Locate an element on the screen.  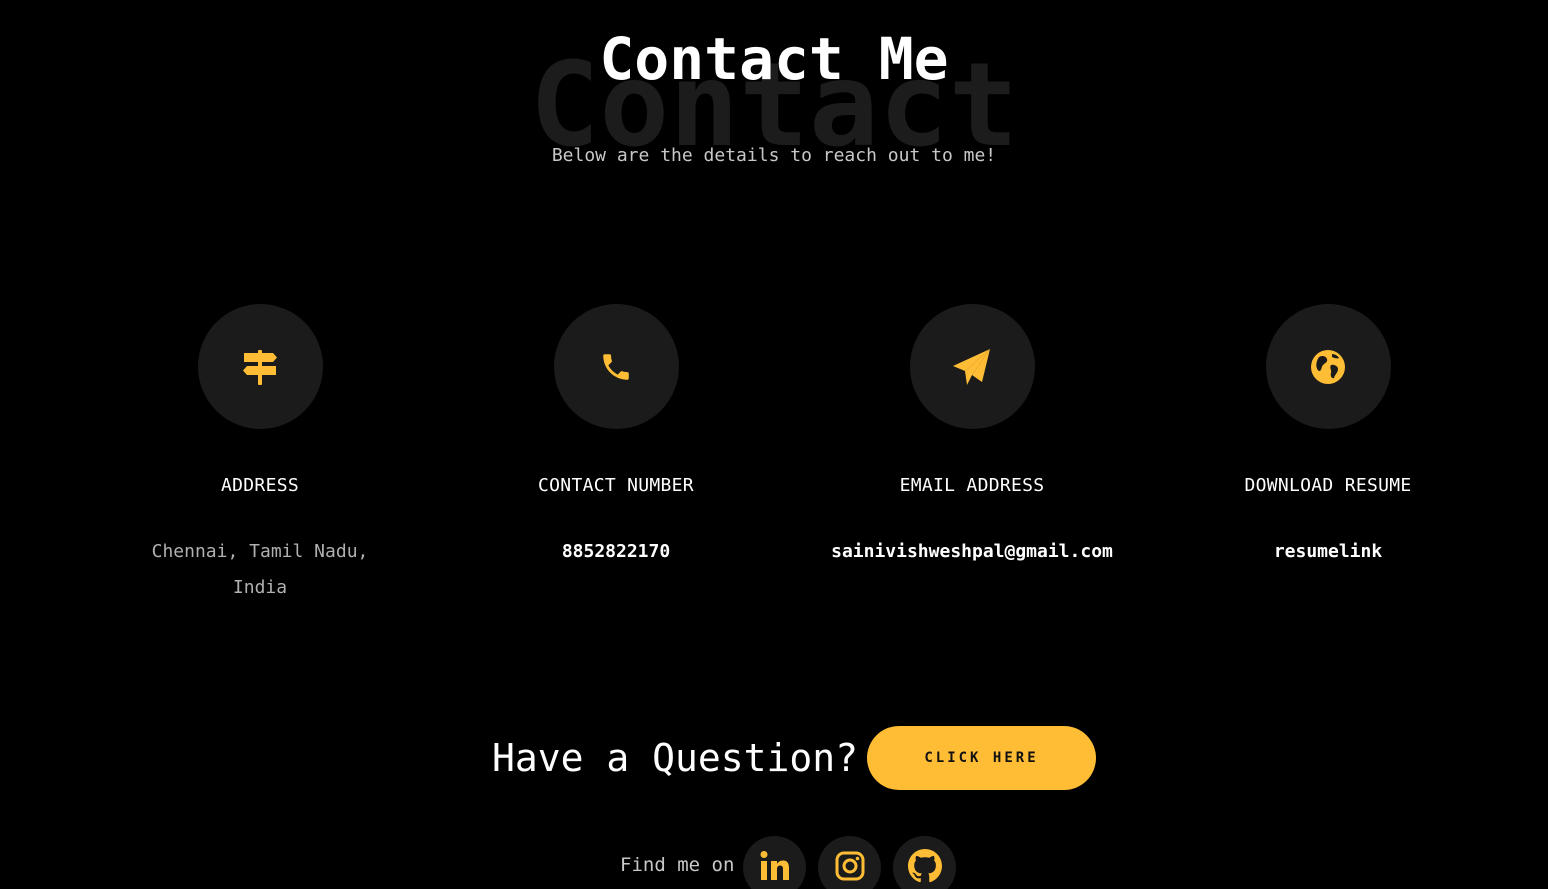
social-links: Find me on is located at coordinates (774, 862).